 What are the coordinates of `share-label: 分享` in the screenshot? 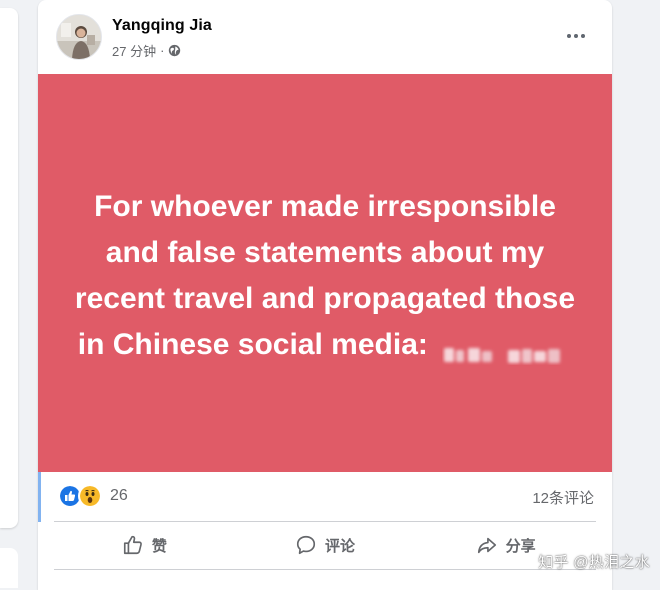 It's located at (520, 546).